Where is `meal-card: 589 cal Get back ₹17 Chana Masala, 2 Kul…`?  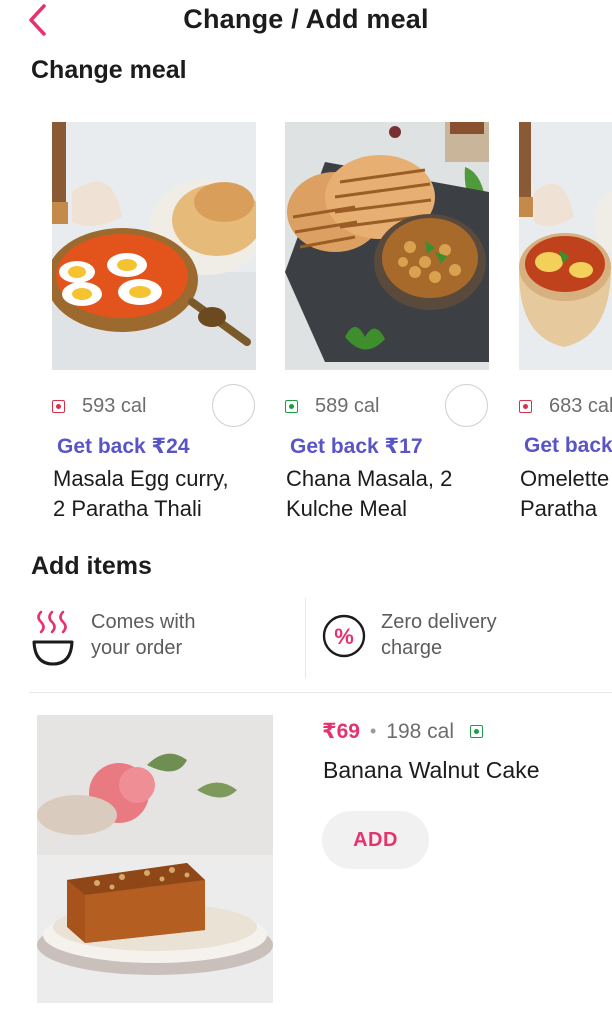 meal-card: 589 cal Get back ₹17 Chana Masala, 2 Kul… is located at coordinates (390, 321).